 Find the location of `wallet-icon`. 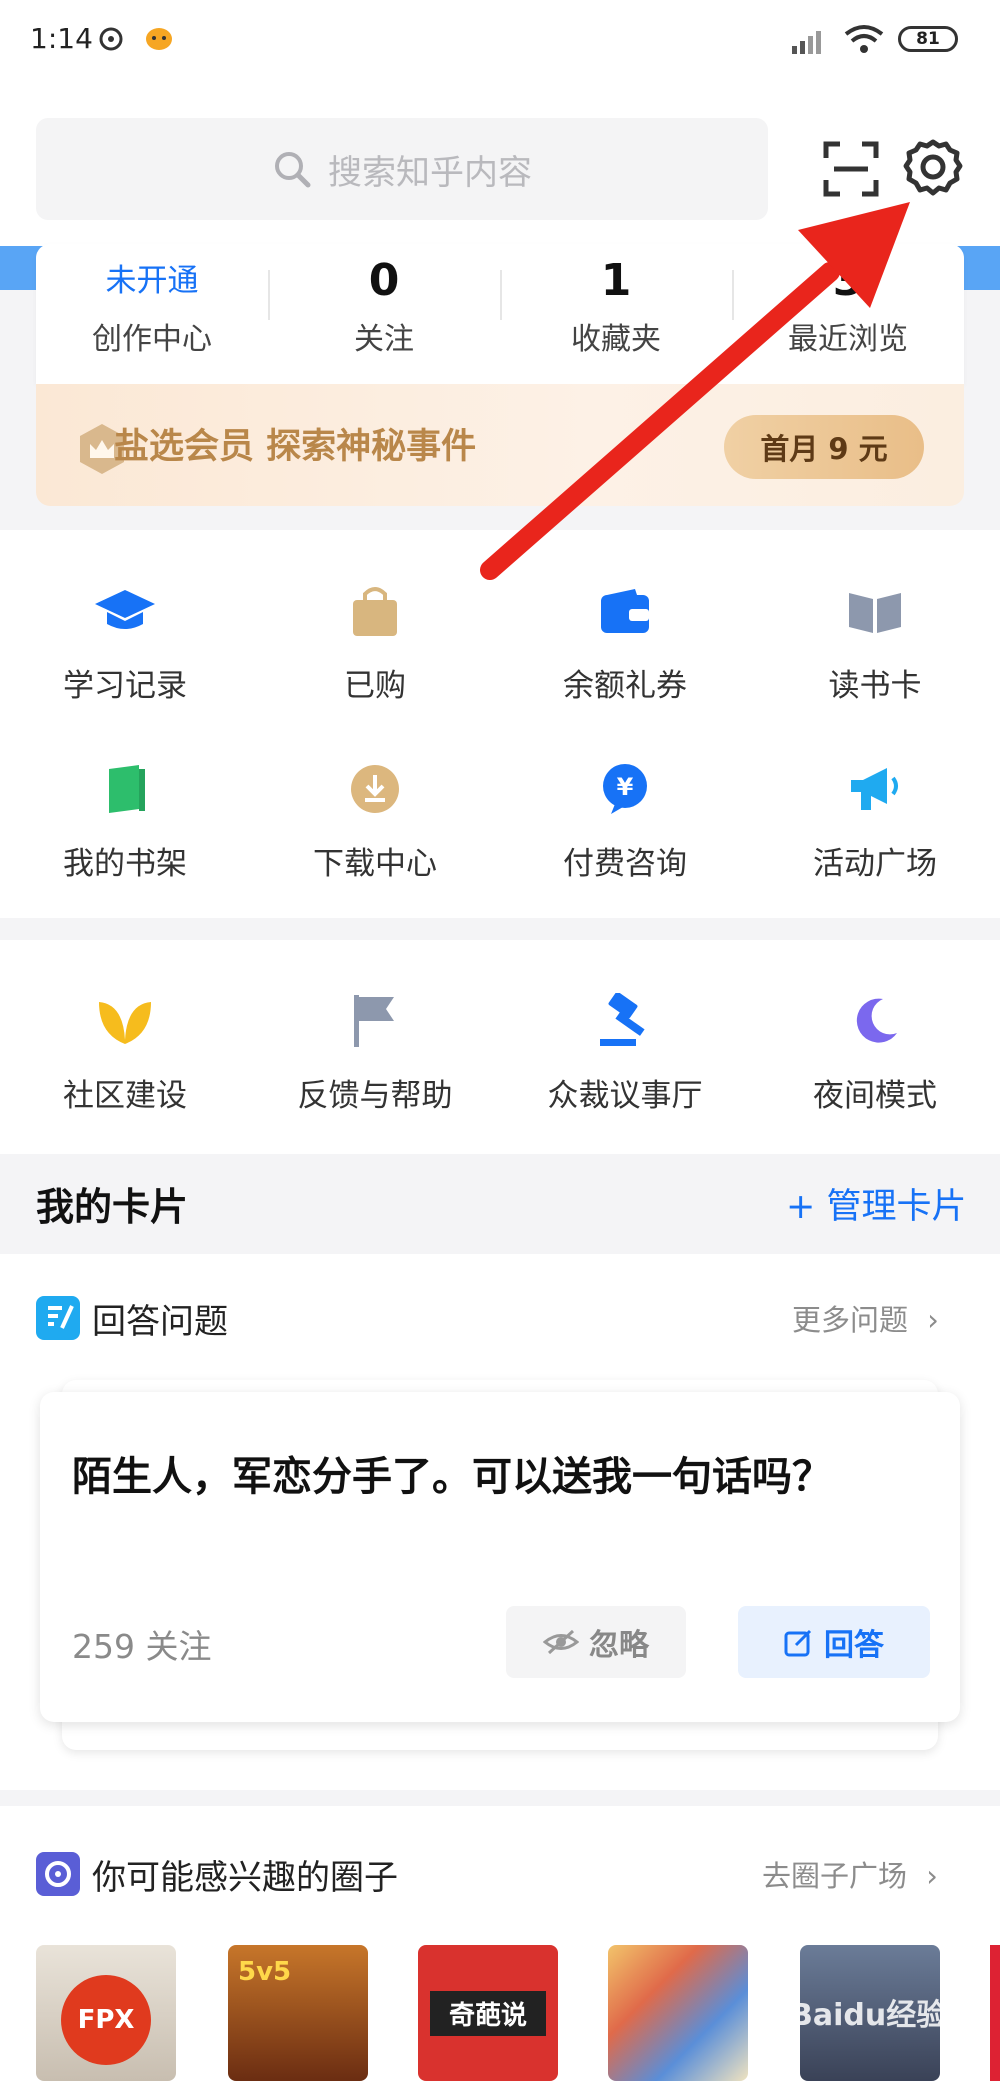

wallet-icon is located at coordinates (625, 611).